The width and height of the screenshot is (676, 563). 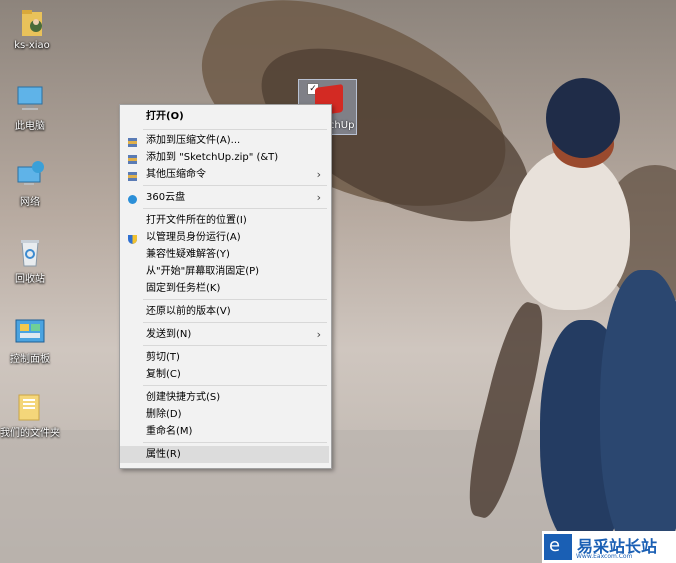 I want to click on cloud-icon, so click(x=132, y=198).